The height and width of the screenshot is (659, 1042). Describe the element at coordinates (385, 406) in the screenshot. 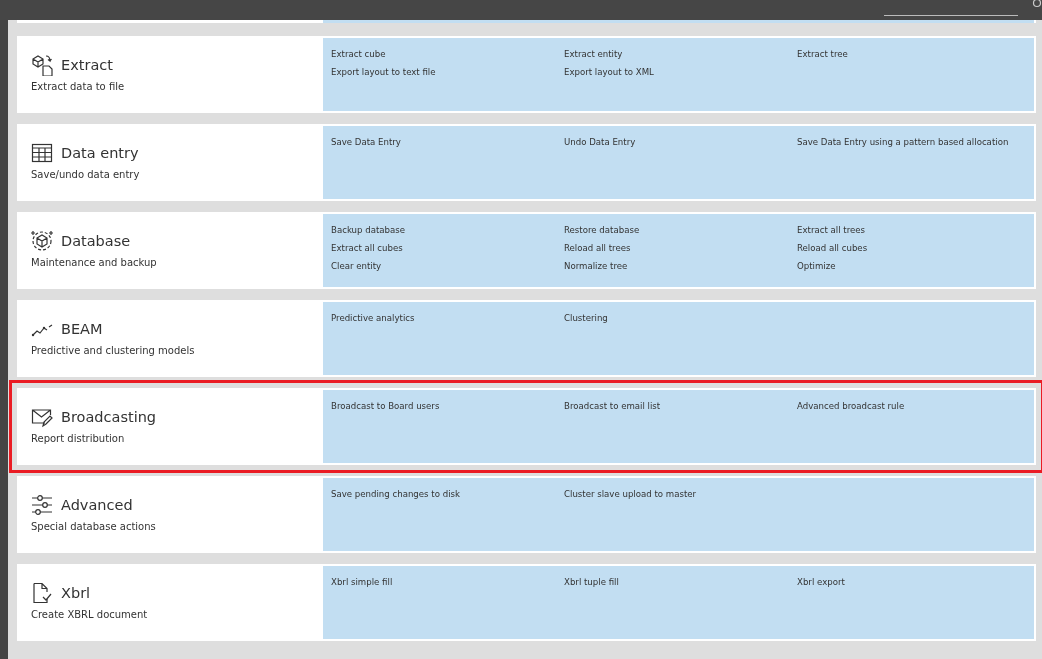

I see `action-link: Broadcast to Board users` at that location.